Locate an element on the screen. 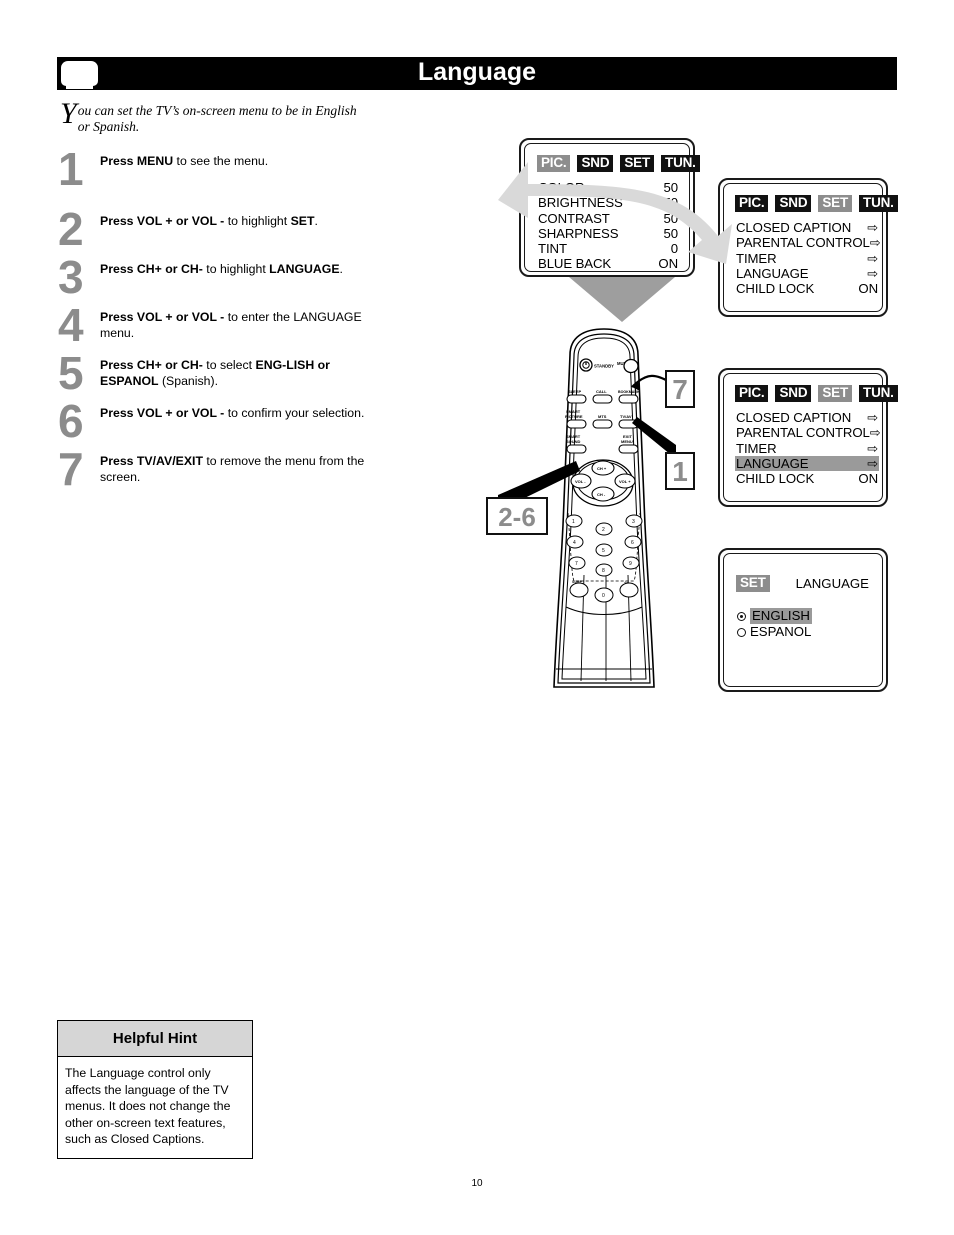 This screenshot has height=1235, width=954. osd-row-label: TIMER is located at coordinates (756, 448).